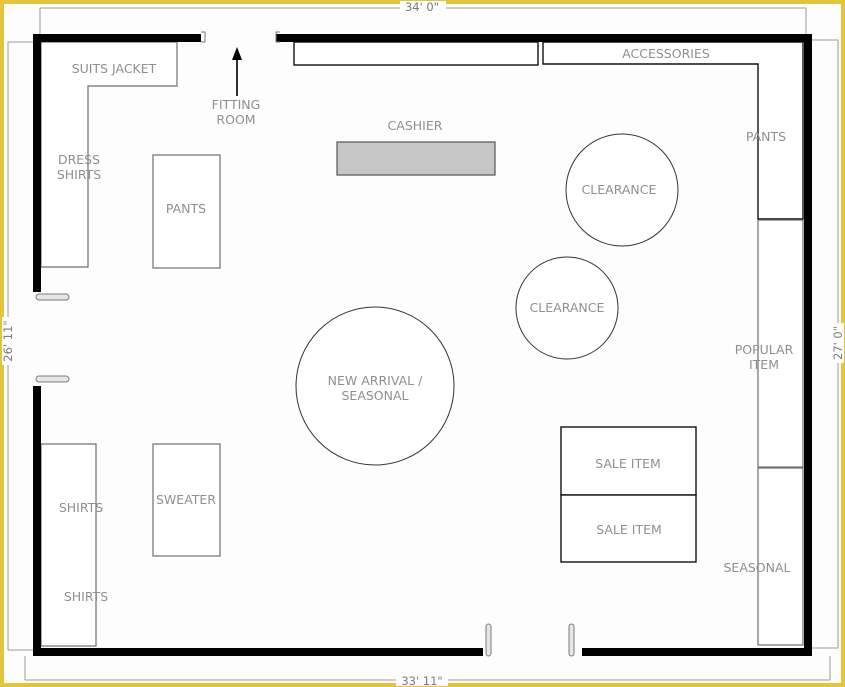  What do you see at coordinates (114, 68) in the screenshot?
I see `suits-jacket-label: SUITS JACKET` at bounding box center [114, 68].